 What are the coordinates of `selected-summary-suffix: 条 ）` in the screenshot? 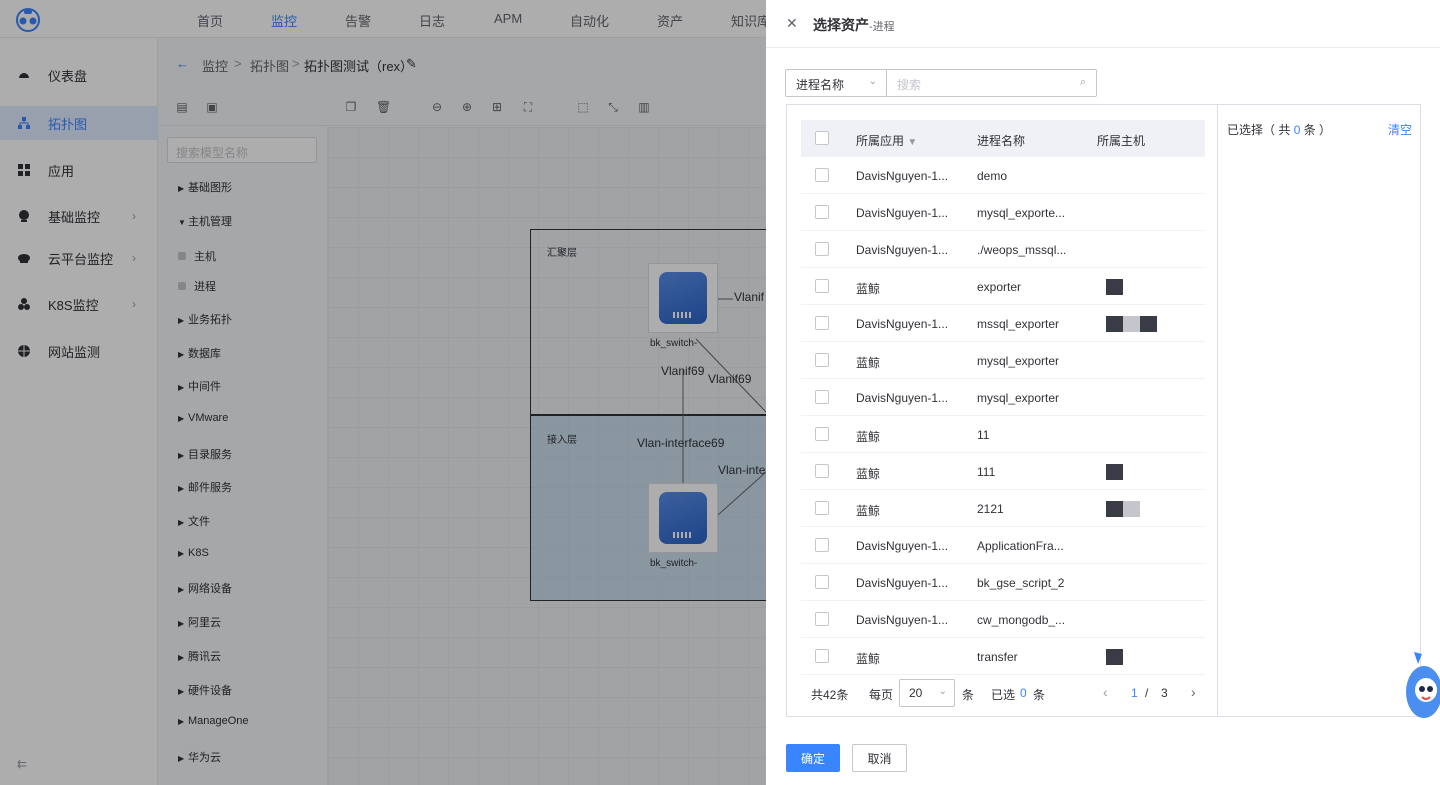 It's located at (1317, 130).